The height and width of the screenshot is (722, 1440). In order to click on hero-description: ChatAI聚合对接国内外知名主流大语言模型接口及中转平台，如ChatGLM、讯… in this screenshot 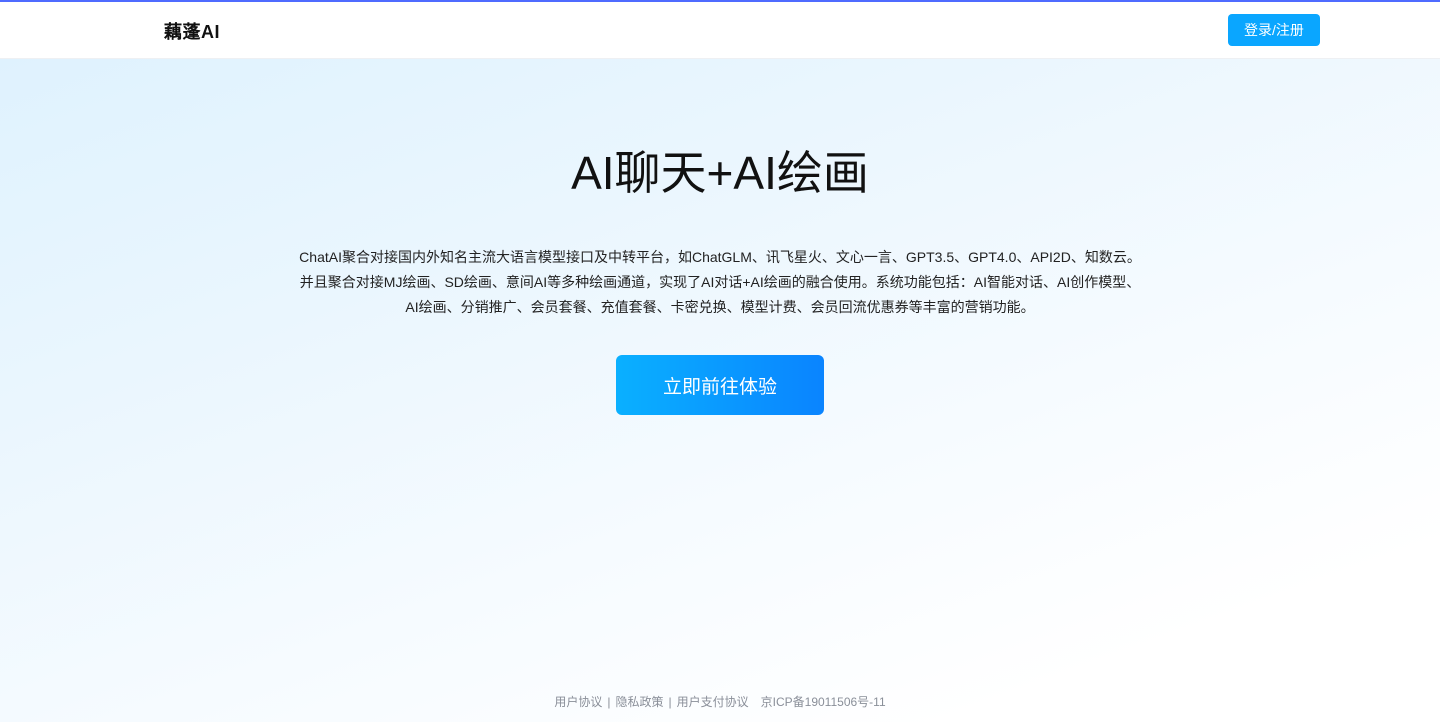, I will do `click(720, 282)`.